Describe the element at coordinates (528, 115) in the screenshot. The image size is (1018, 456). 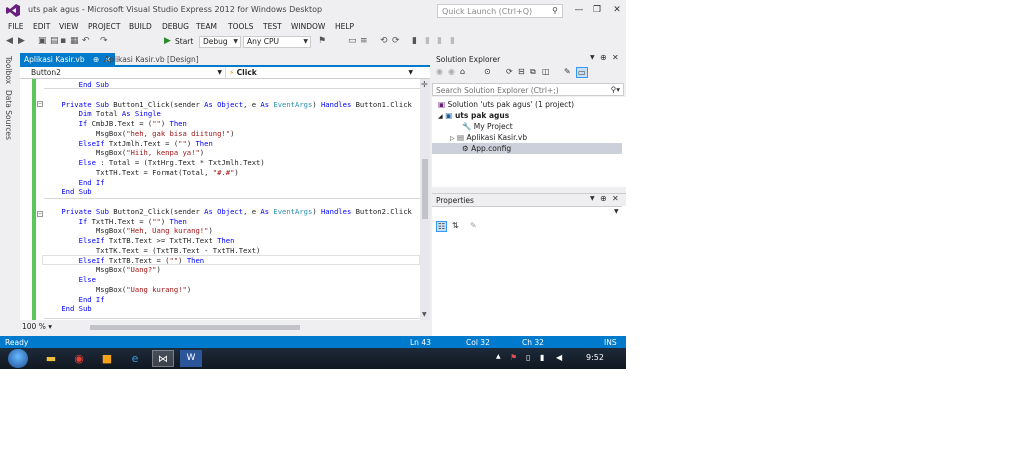
I see `tree-node-project: ◢ ▣ uts pak agus` at that location.